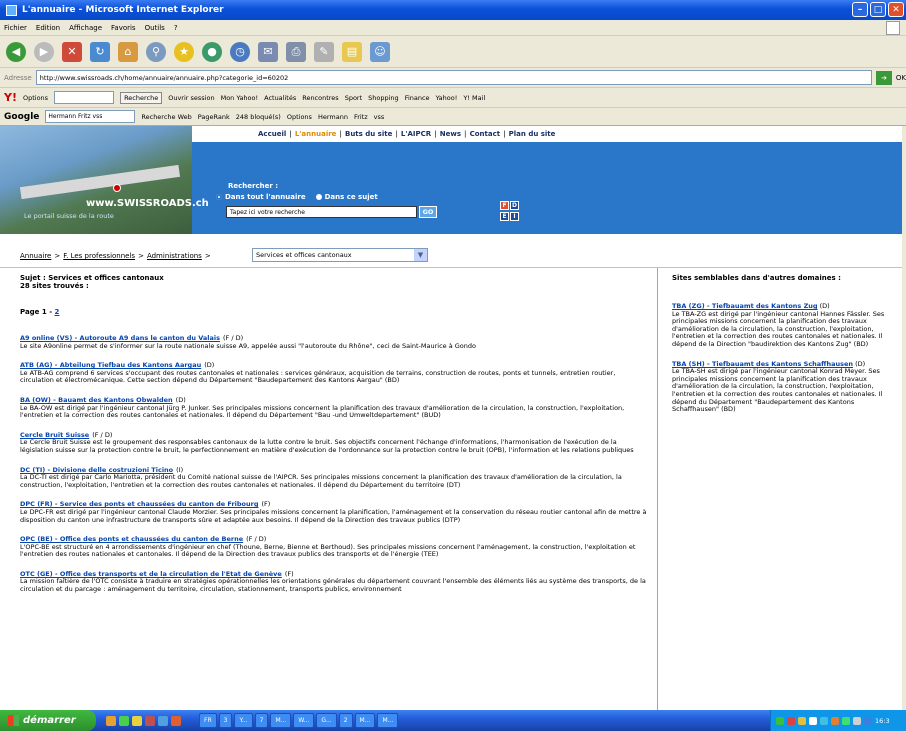 The image size is (906, 731). What do you see at coordinates (896, 9) in the screenshot?
I see `close-button: ✕` at bounding box center [896, 9].